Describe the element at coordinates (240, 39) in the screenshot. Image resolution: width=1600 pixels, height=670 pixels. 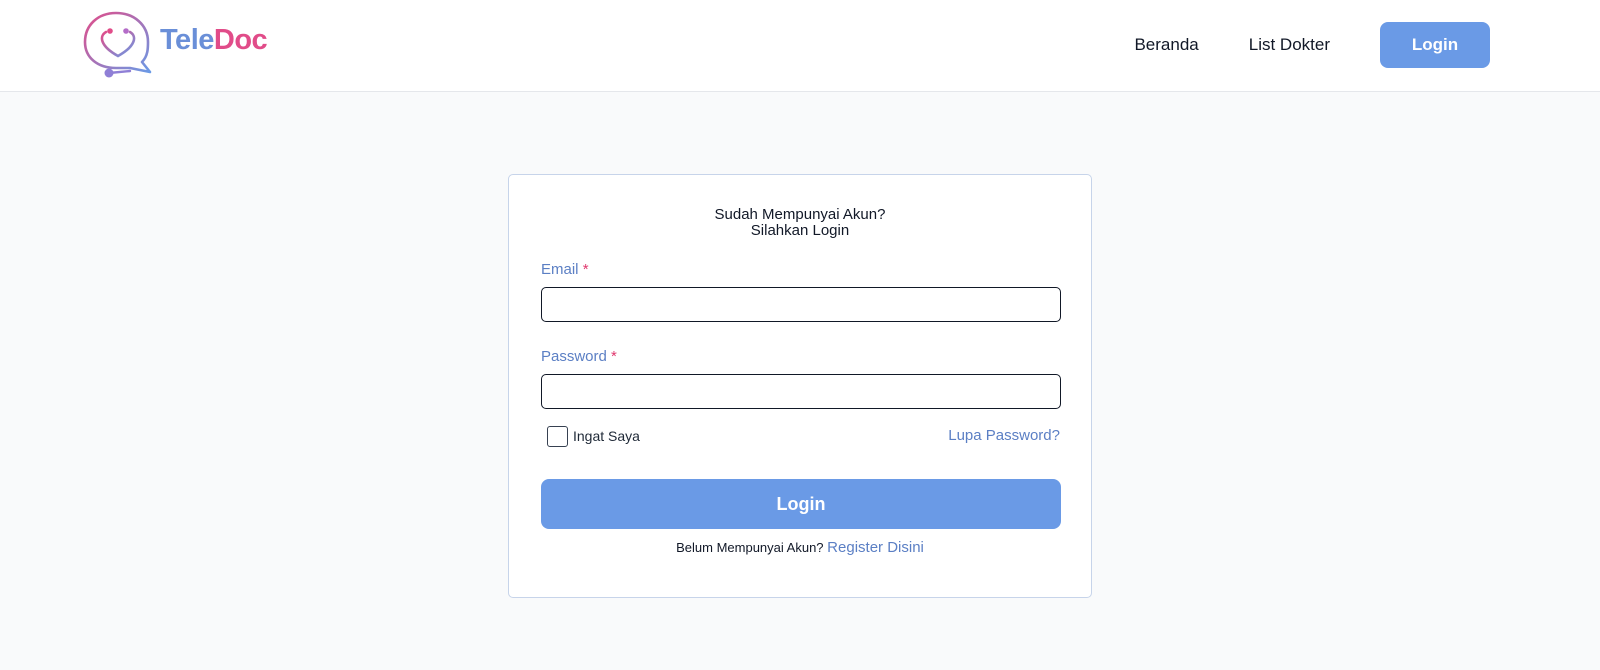
I see `brand-name-doc: Doc` at that location.